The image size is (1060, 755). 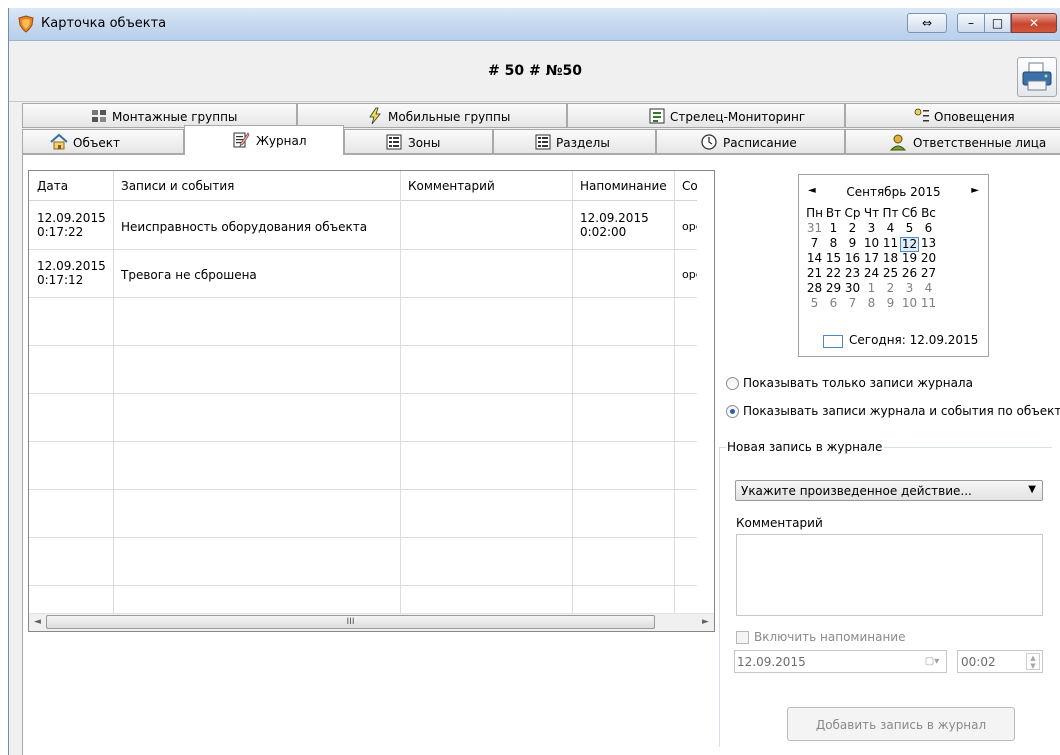 I want to click on table-row: 12.09.2015 0:17:22, so click(x=71, y=225).